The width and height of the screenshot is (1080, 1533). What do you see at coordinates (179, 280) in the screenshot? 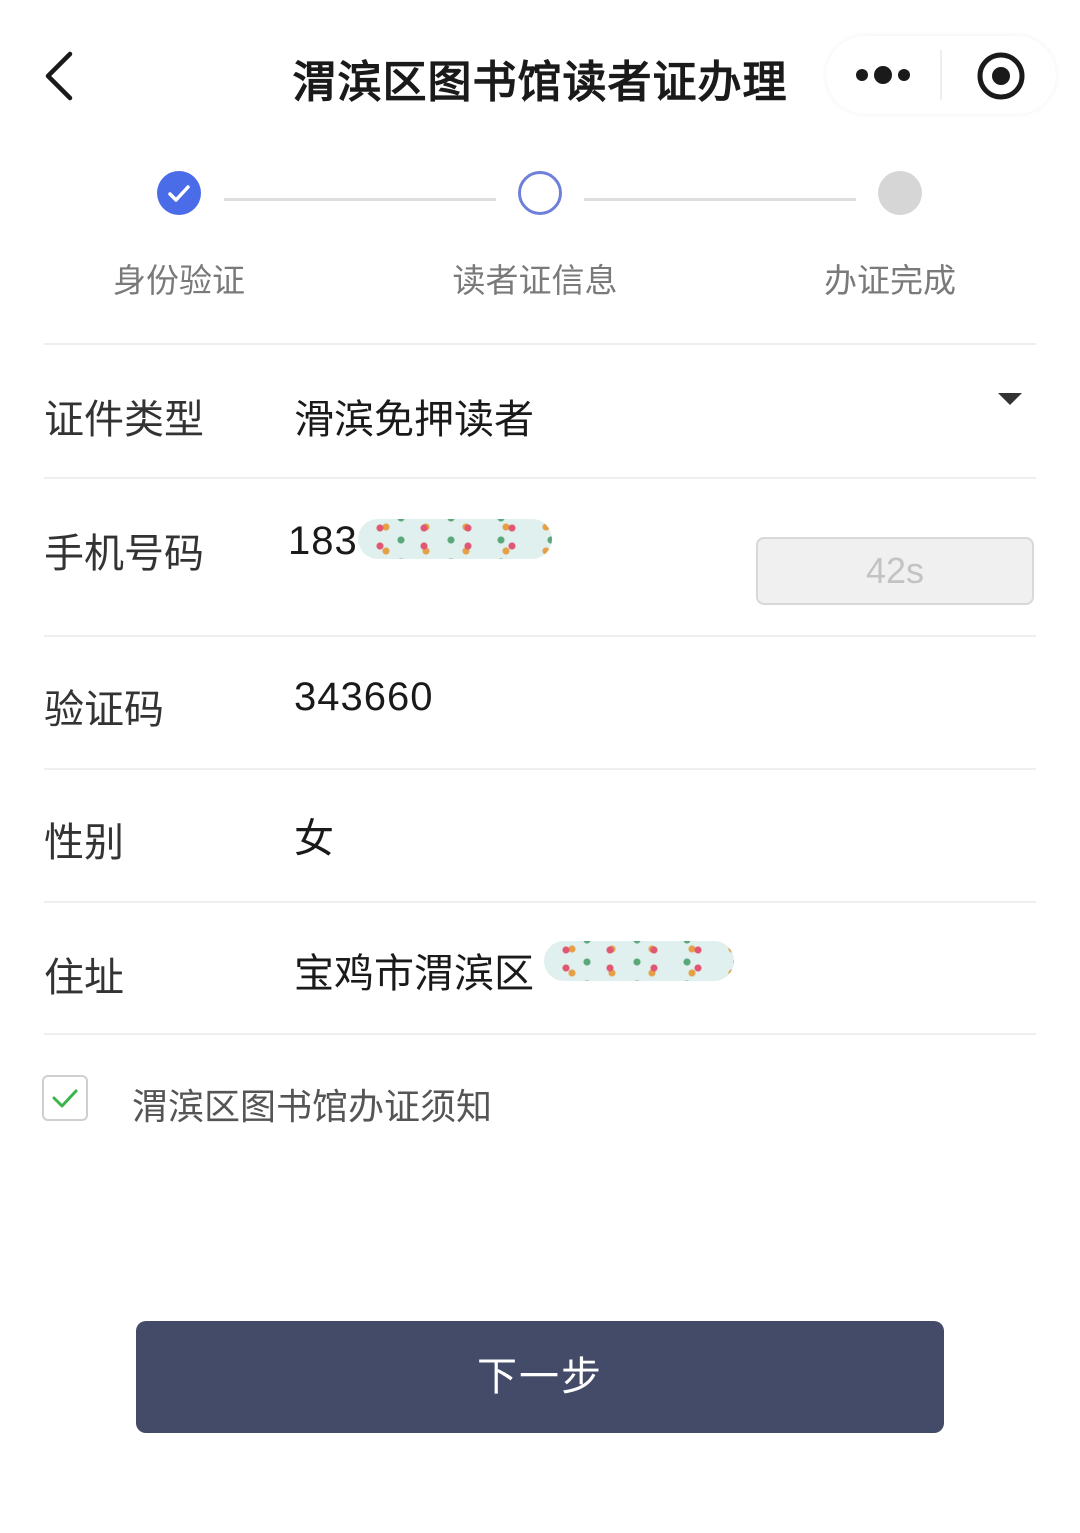
I see `step-label: 身份验证` at bounding box center [179, 280].